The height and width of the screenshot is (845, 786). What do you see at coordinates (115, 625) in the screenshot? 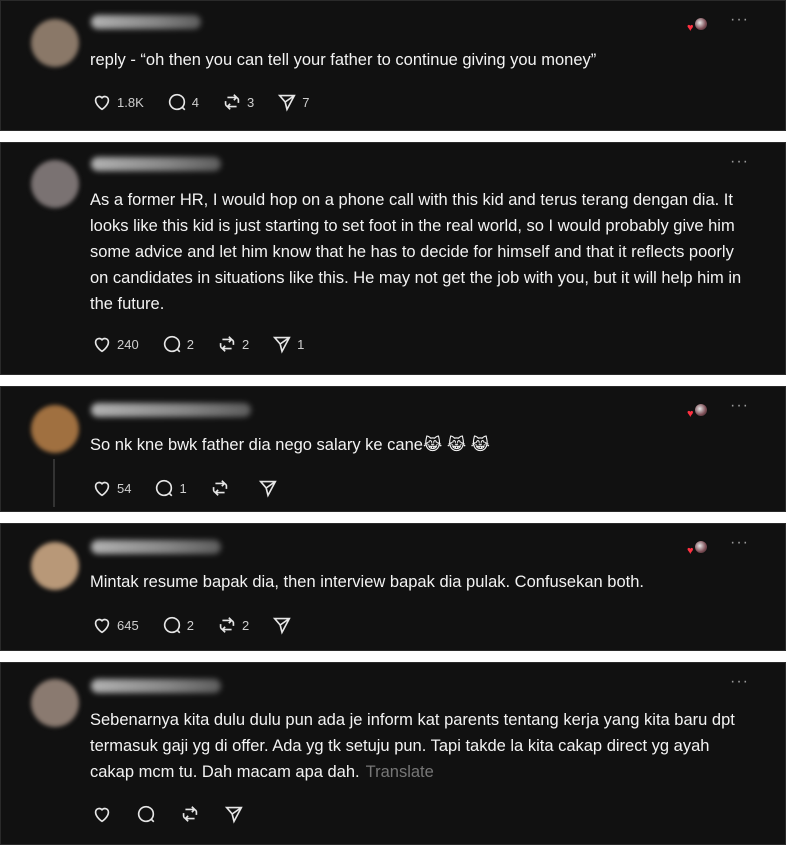
I see `like-button: 645` at bounding box center [115, 625].